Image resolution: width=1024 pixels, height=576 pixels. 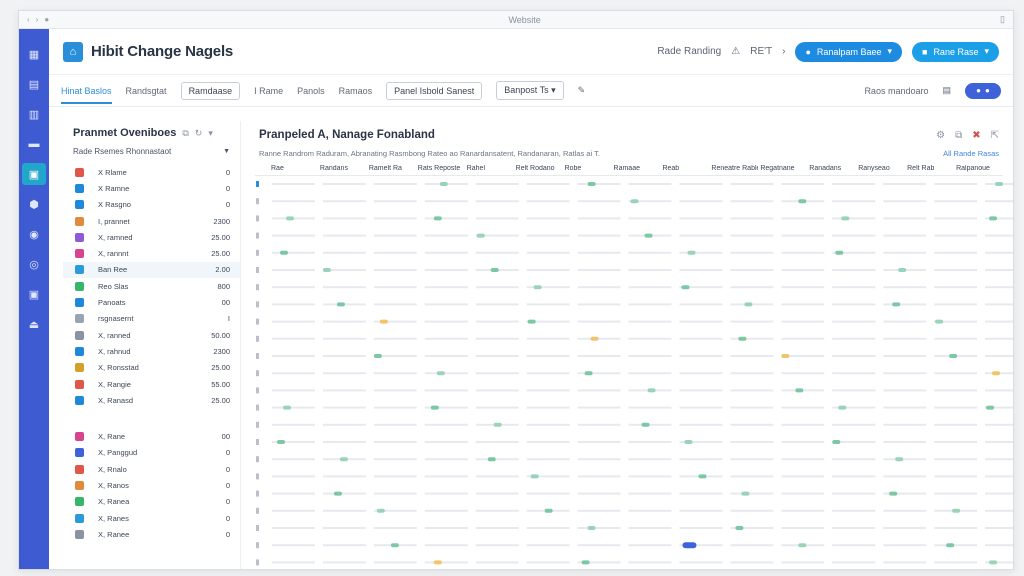 I want to click on list-item: X, Ronsstad 25.00, so click(x=151, y=368).